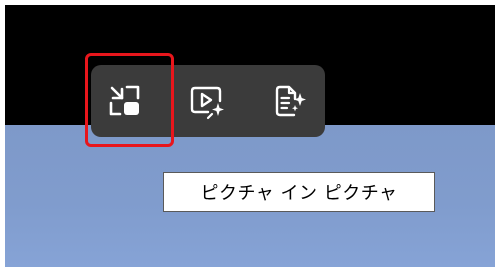  I want to click on video-sparkle-button, so click(207, 101).